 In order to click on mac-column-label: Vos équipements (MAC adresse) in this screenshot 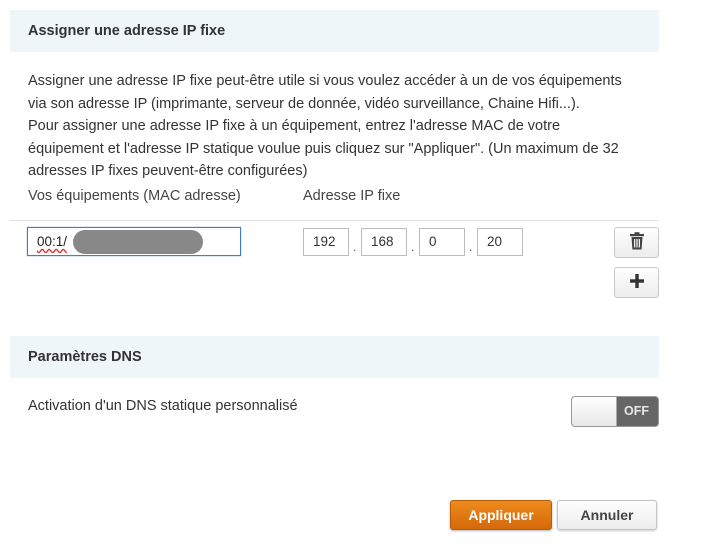, I will do `click(134, 196)`.